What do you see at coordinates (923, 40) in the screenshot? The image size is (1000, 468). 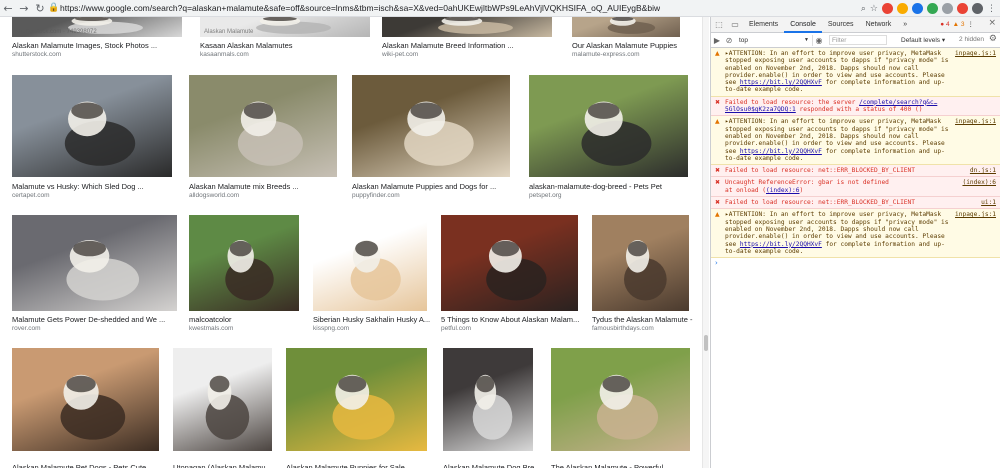 I see `log-levels-dropdown: Default levels ▾` at bounding box center [923, 40].